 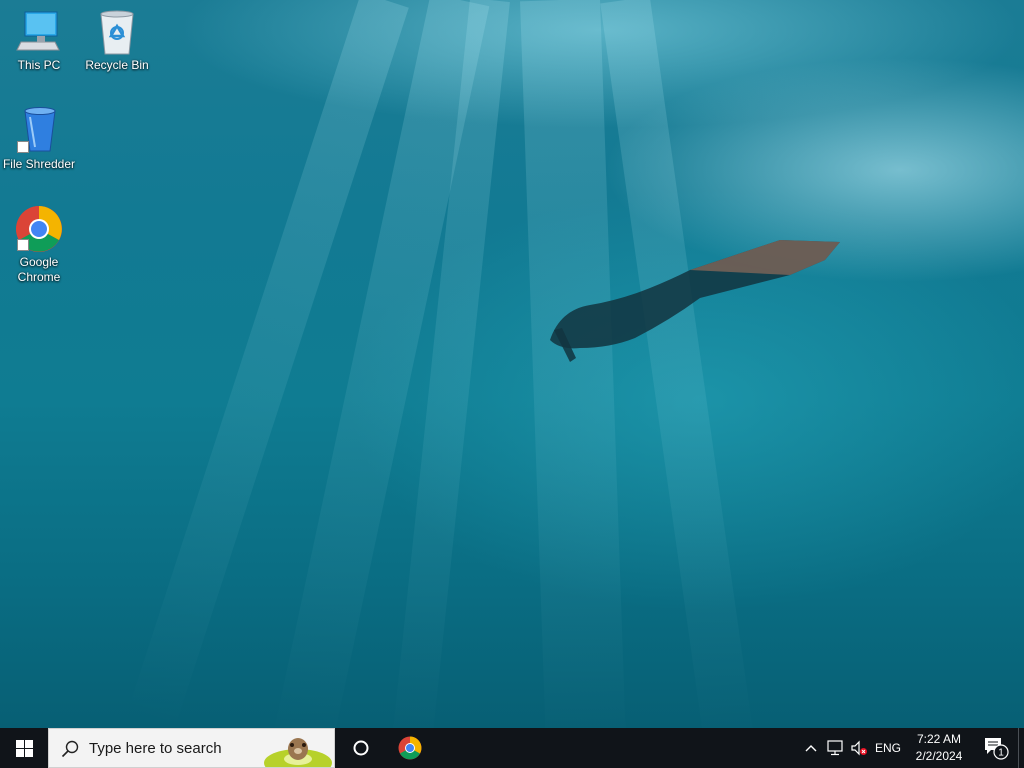 I want to click on language-label: ENG, so click(x=887, y=748).